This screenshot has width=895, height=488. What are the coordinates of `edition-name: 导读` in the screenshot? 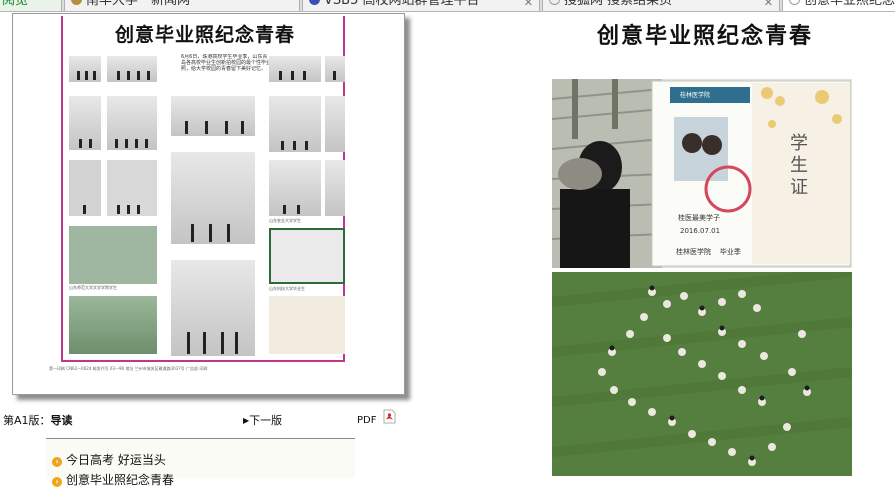 It's located at (61, 420).